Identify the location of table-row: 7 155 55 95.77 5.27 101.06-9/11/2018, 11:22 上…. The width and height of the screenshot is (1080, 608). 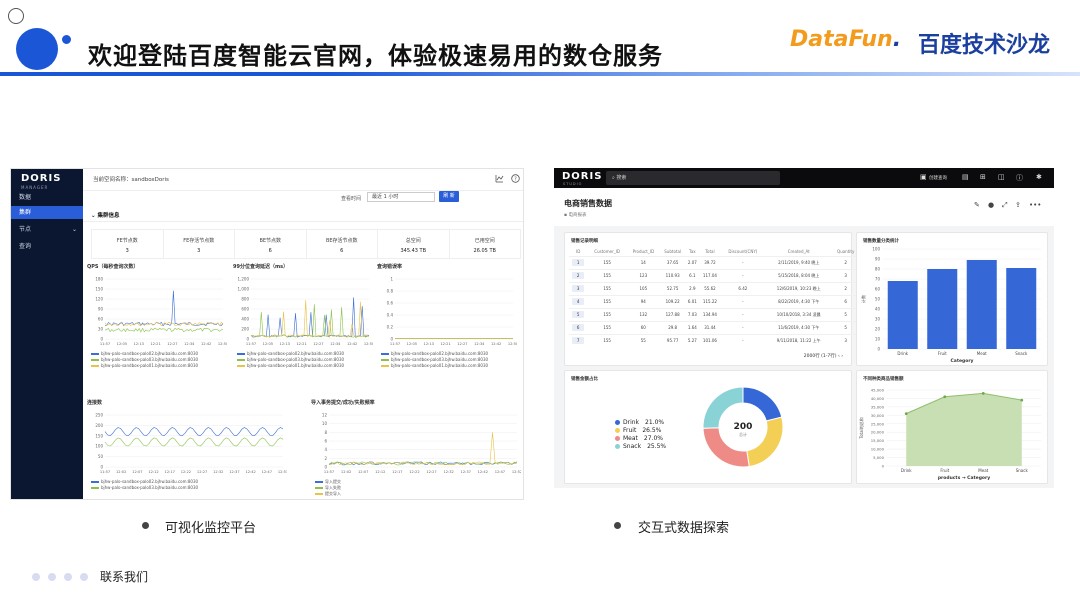
(714, 340).